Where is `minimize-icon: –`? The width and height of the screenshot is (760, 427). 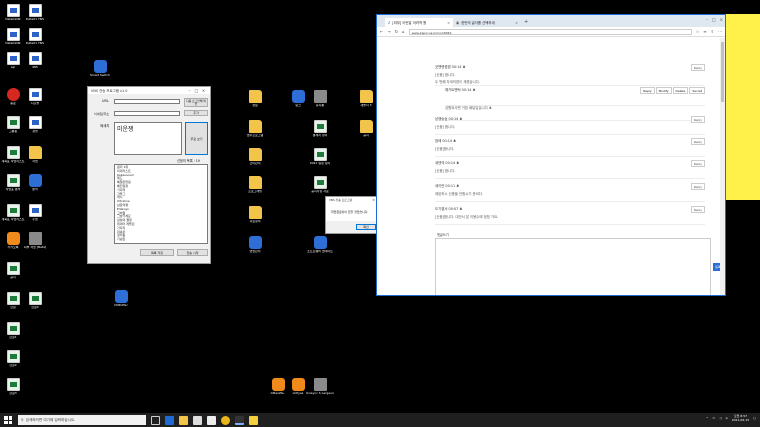
minimize-icon: – is located at coordinates (189, 90).